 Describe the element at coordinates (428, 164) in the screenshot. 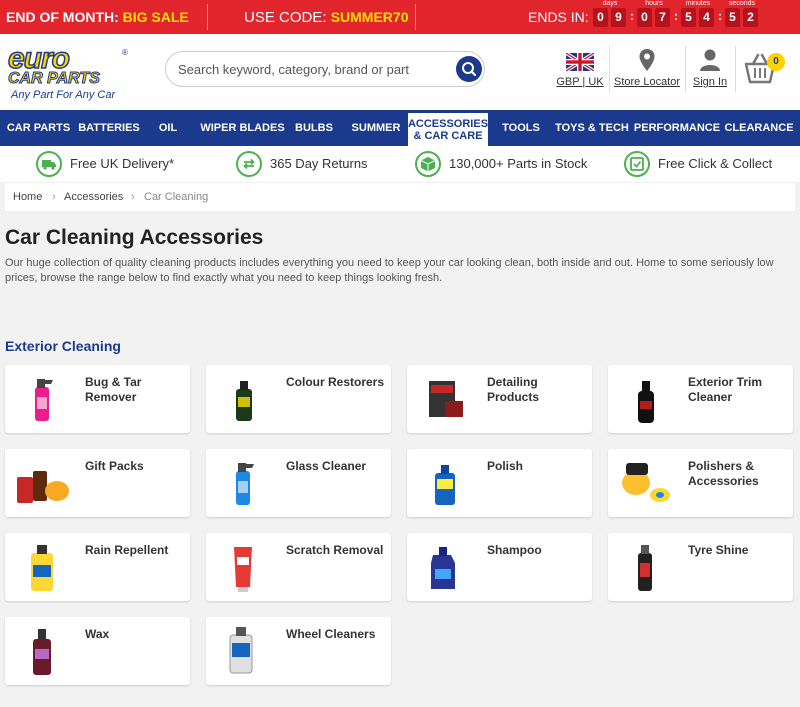

I see `parts-box-icon` at that location.